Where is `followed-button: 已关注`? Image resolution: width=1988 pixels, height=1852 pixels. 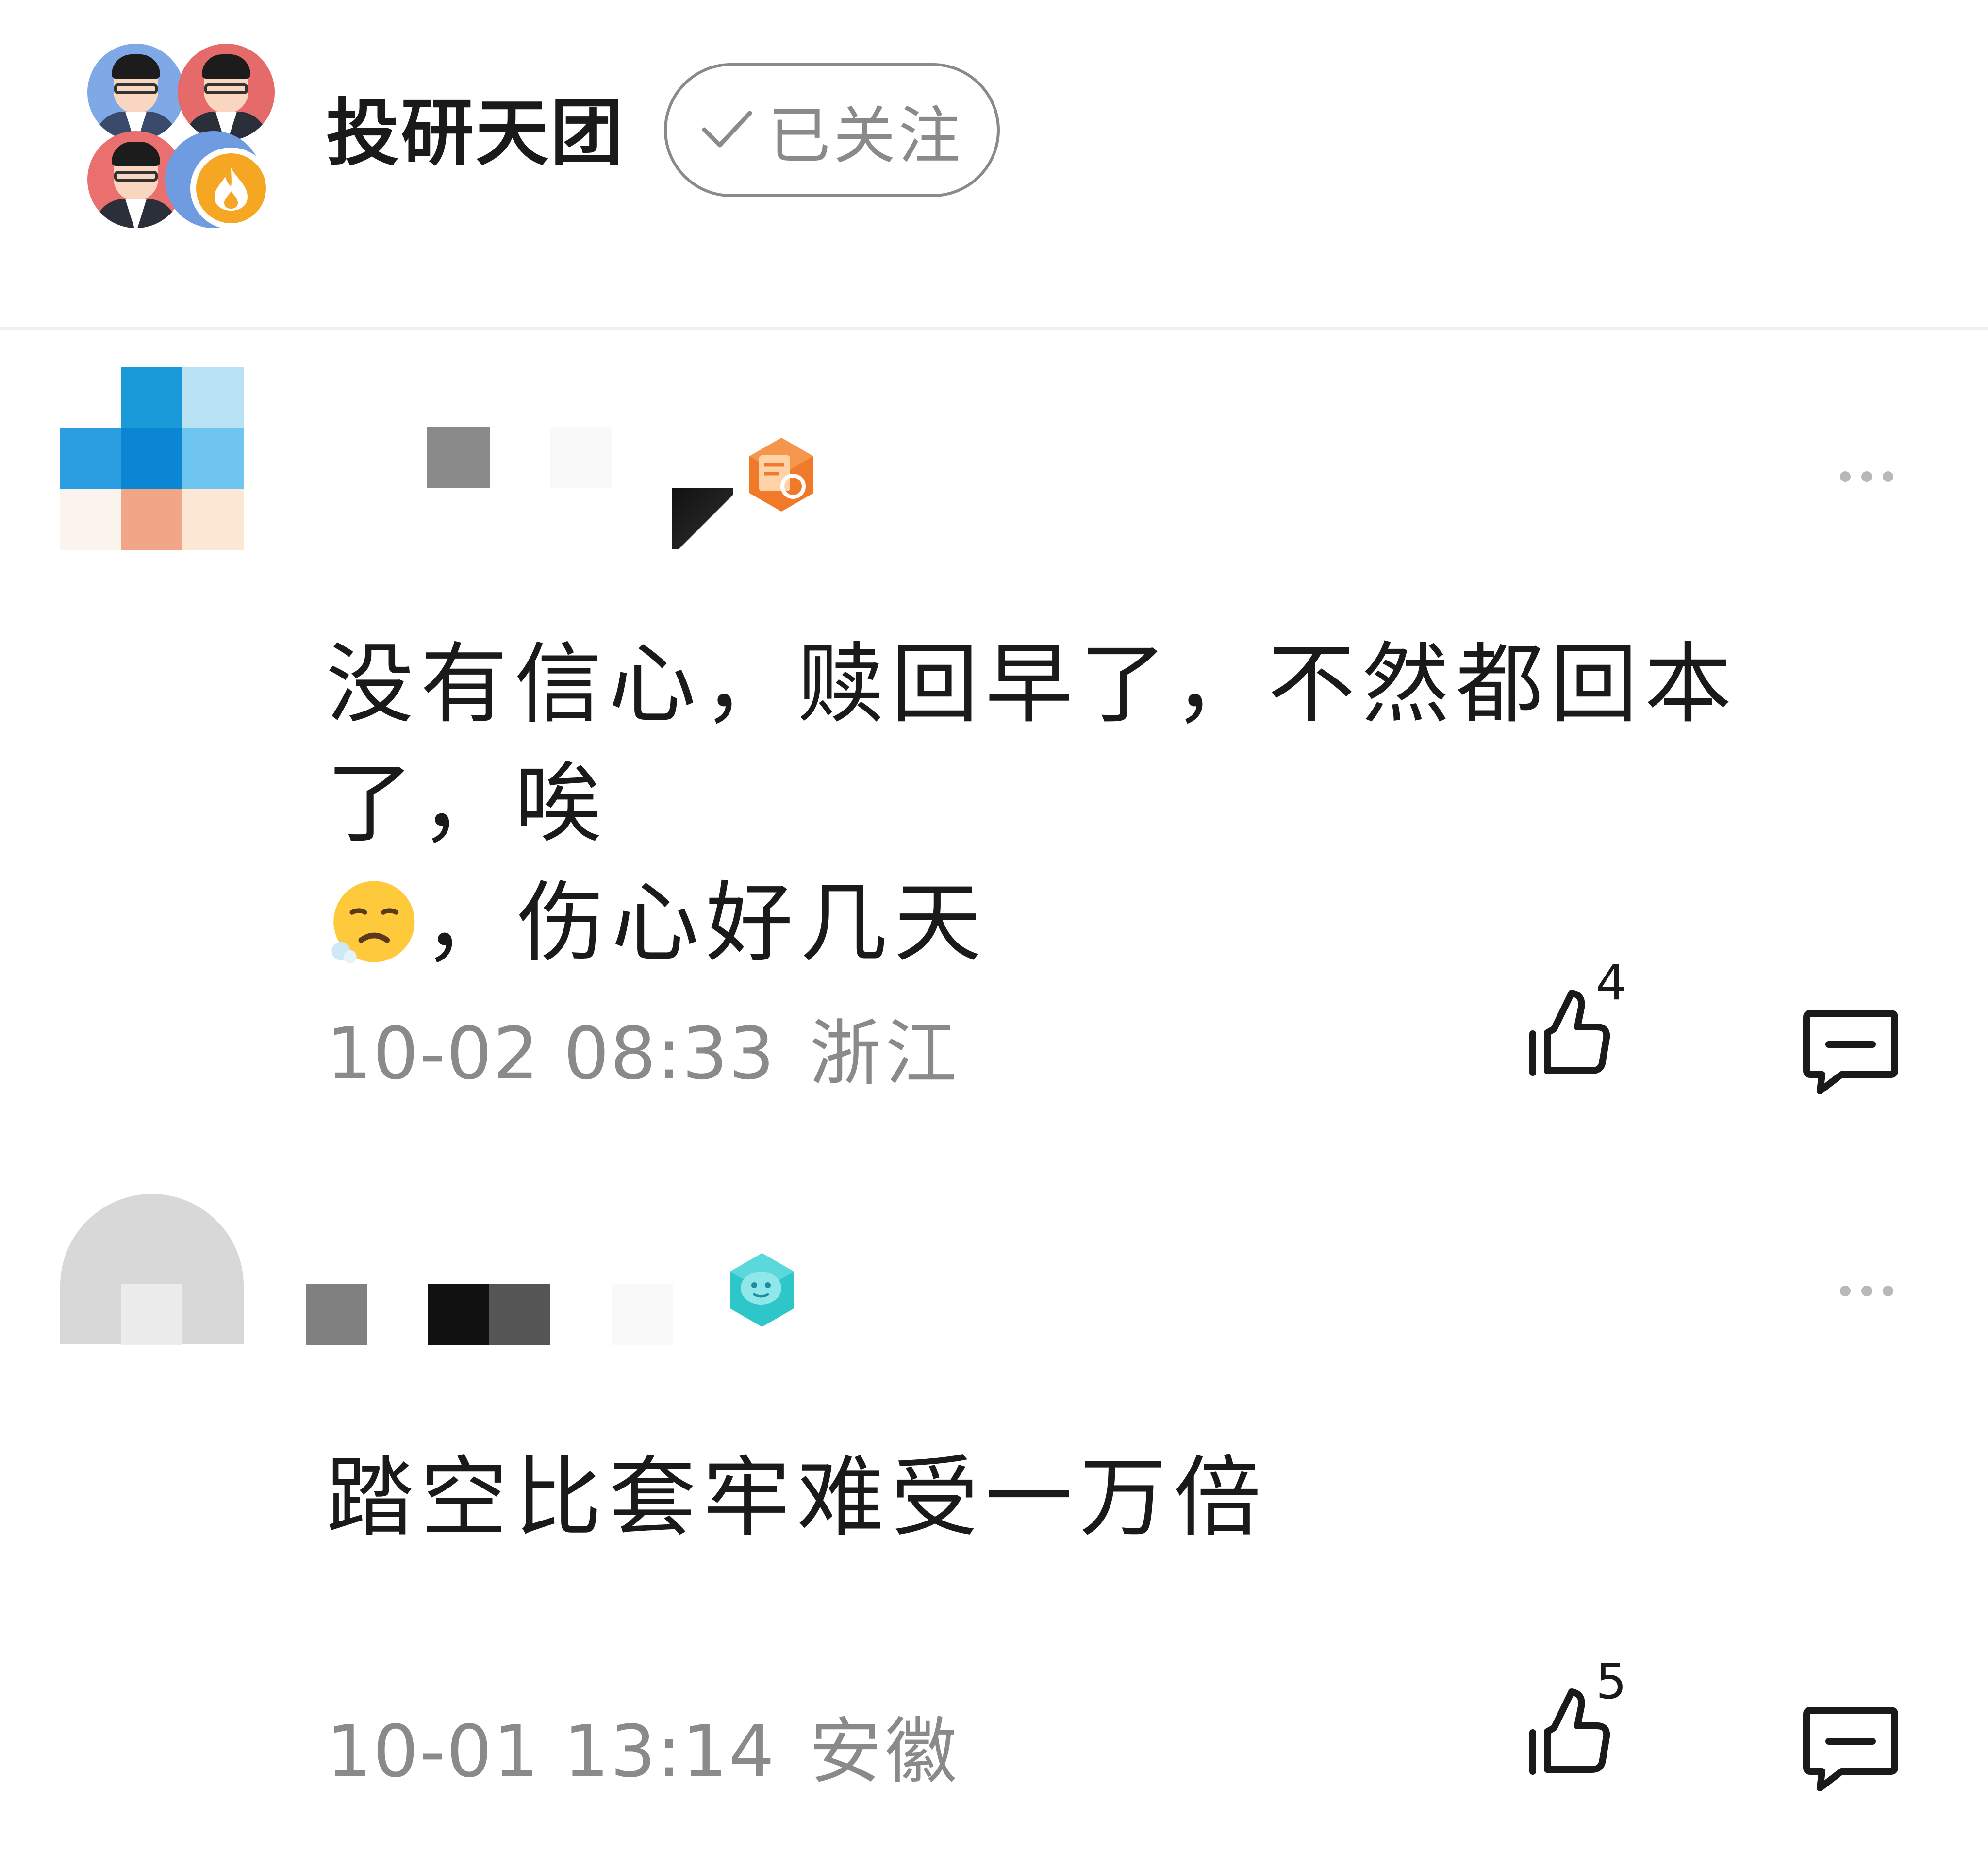 followed-button: 已关注 is located at coordinates (832, 130).